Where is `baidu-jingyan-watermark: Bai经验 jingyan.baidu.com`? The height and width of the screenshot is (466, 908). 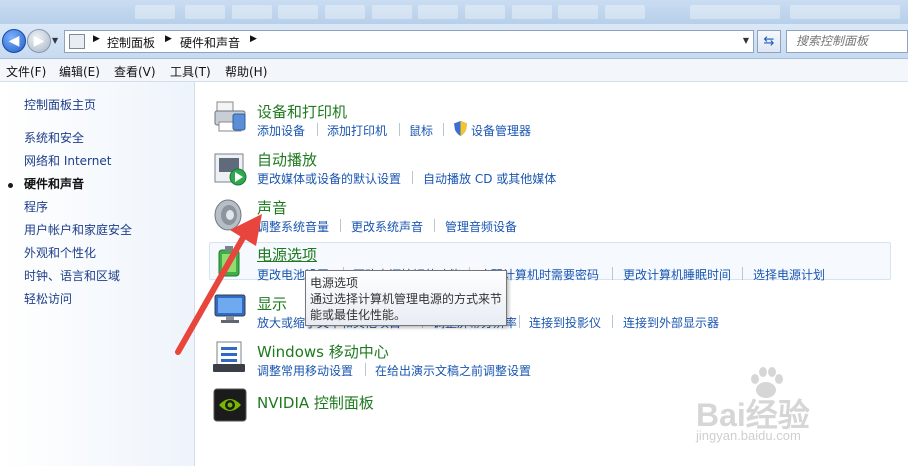
baidu-jingyan-watermark: Bai经验 jingyan.baidu.com is located at coordinates (797, 408).